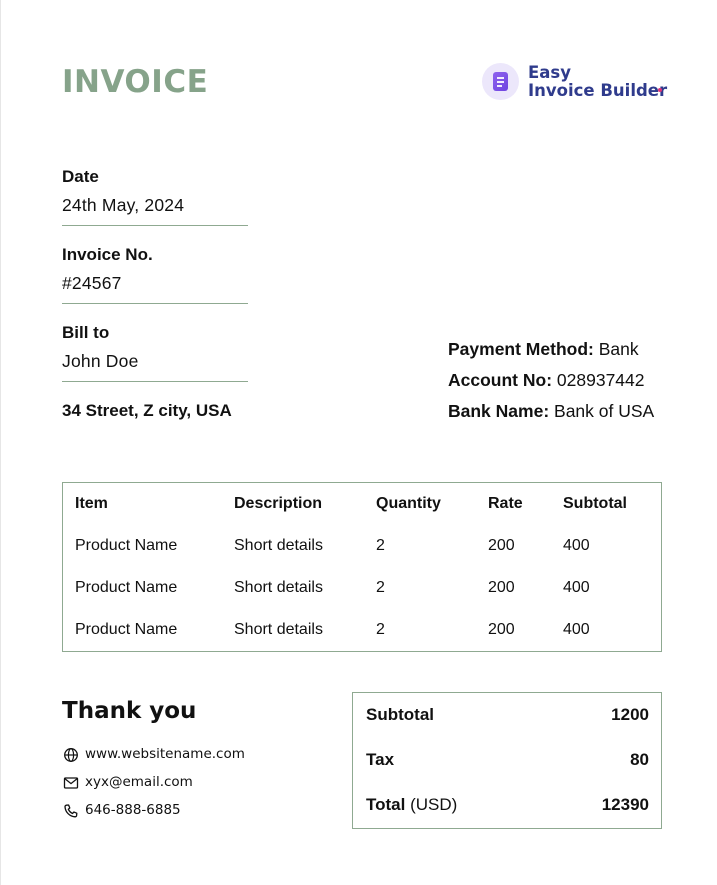  What do you see at coordinates (155, 225) in the screenshot?
I see `date-divider` at bounding box center [155, 225].